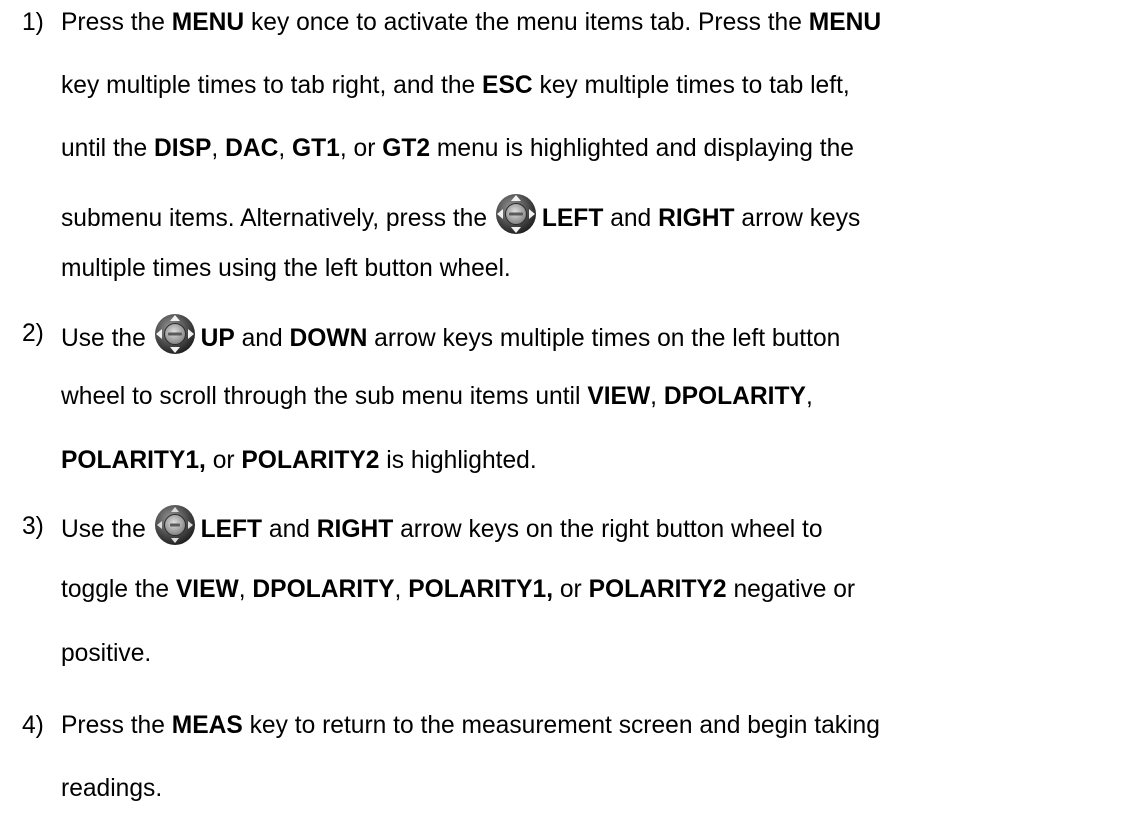 This screenshot has width=1138, height=823. Describe the element at coordinates (797, 218) in the screenshot. I see `text-run: arrow keys` at that location.